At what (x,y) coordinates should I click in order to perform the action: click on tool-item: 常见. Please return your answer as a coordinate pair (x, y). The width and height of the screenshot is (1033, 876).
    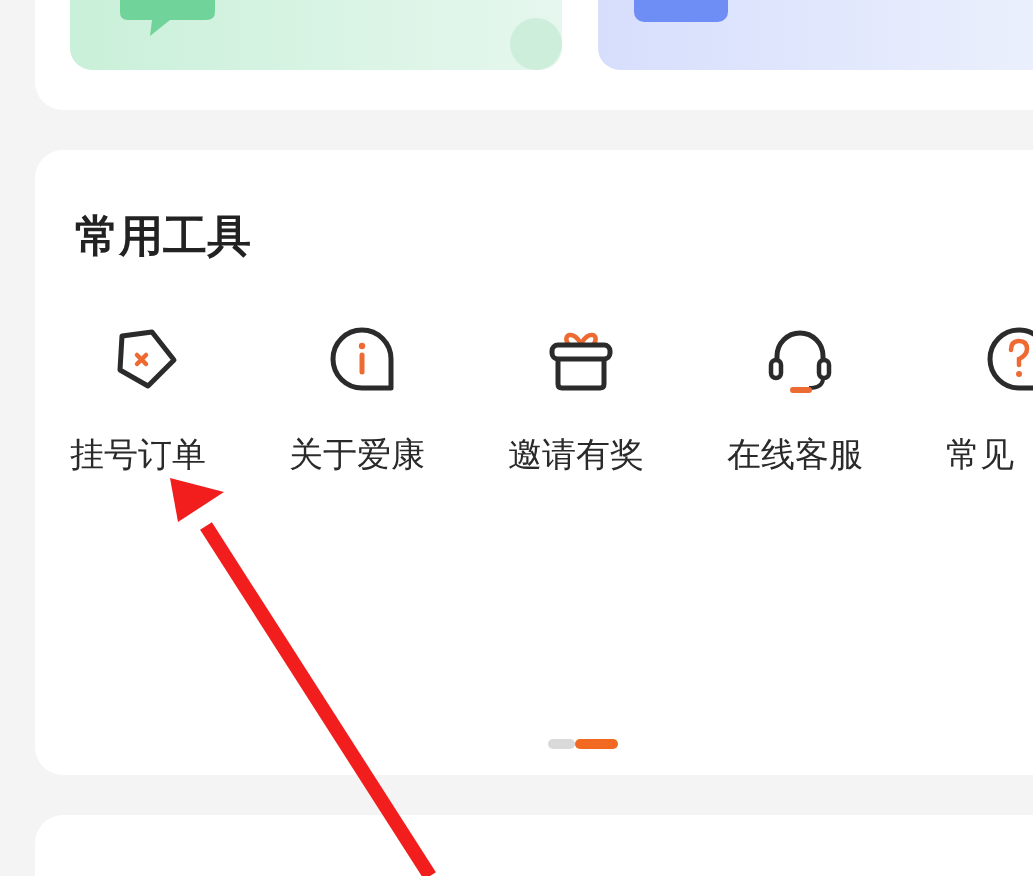
    Looking at the image, I should click on (989, 399).